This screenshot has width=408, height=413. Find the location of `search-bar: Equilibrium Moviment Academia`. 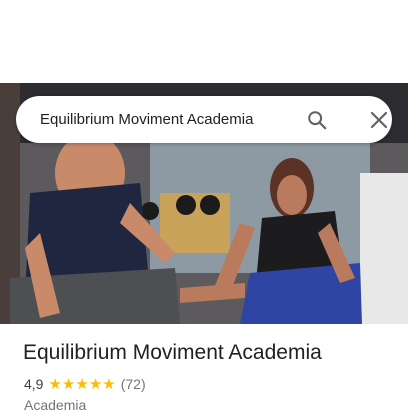

search-bar: Equilibrium Moviment Academia is located at coordinates (204, 119).